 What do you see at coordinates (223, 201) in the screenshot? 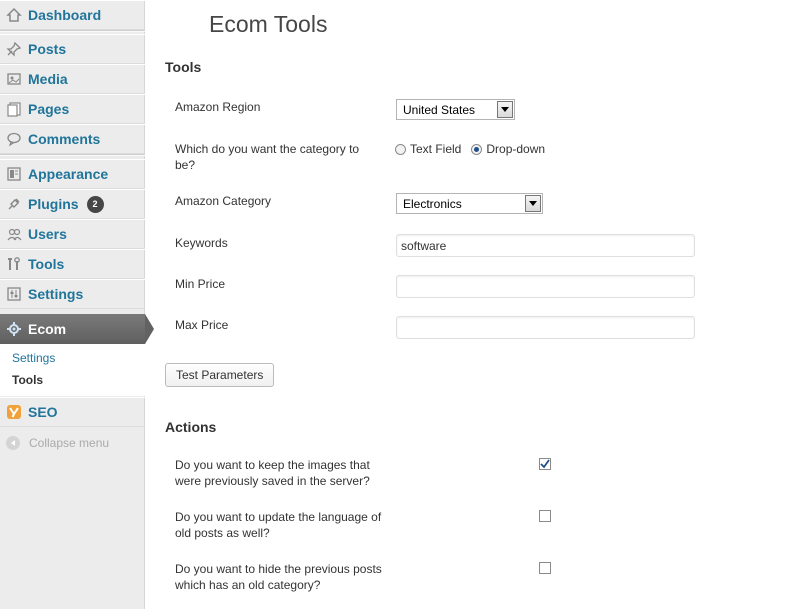
I see `amazon-category-label: Amazon Category` at bounding box center [223, 201].